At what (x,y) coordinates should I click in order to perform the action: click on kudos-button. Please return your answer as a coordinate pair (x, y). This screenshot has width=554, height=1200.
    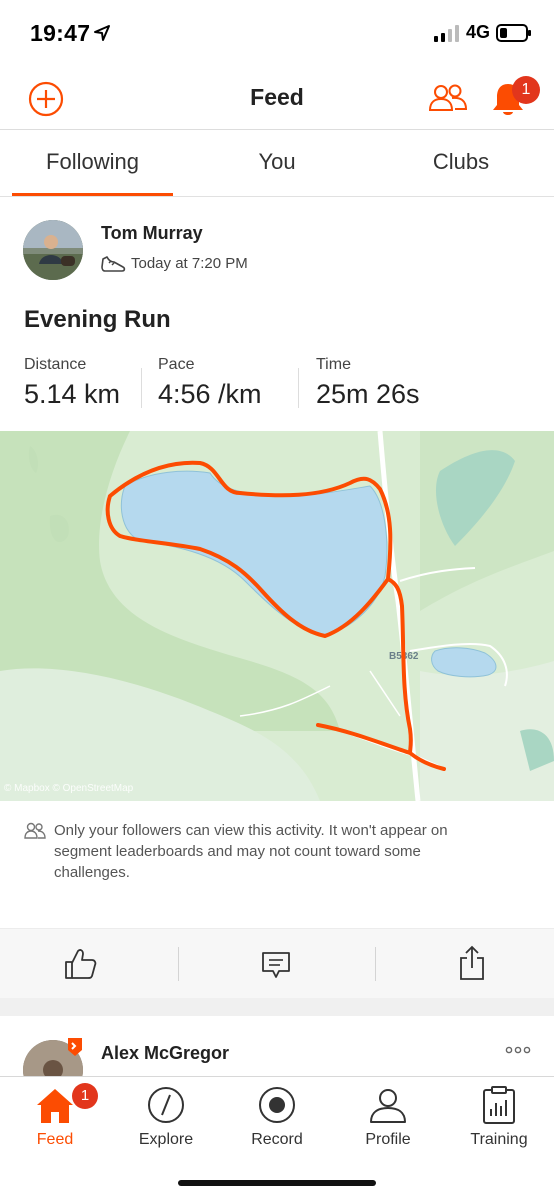
    Looking at the image, I should click on (80, 964).